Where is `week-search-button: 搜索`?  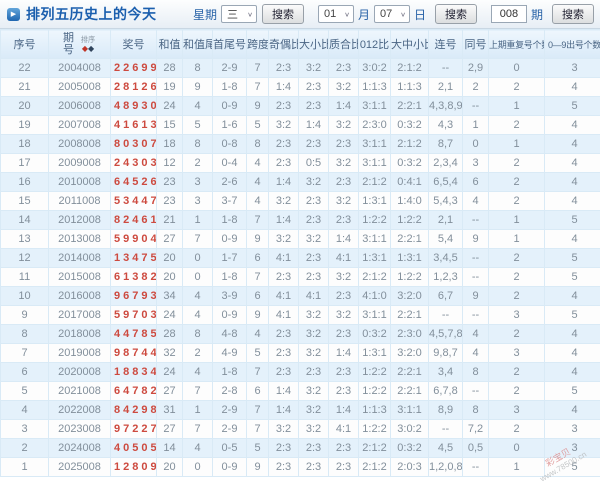 week-search-button: 搜索 is located at coordinates (282, 14).